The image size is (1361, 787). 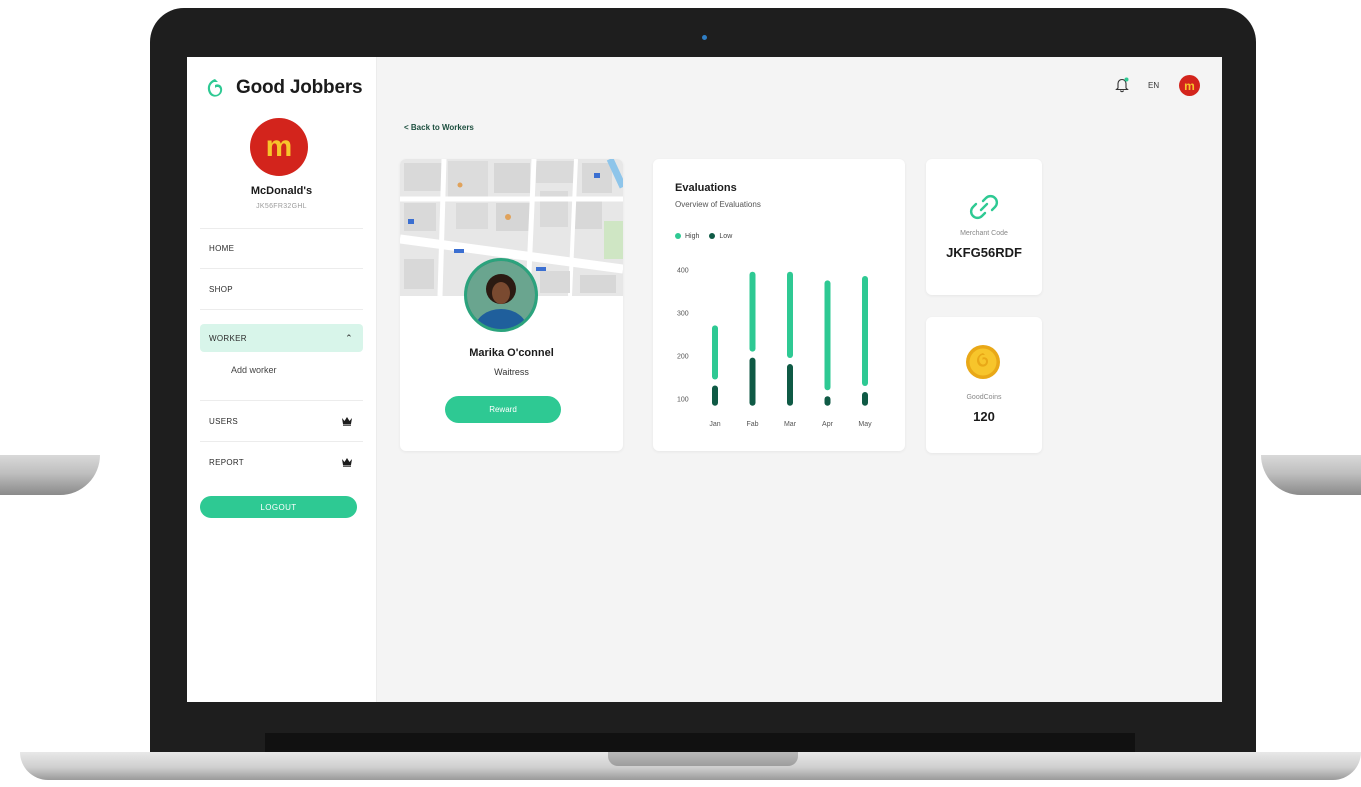 What do you see at coordinates (984, 397) in the screenshot?
I see `goodcoins-label: GoodCoins` at bounding box center [984, 397].